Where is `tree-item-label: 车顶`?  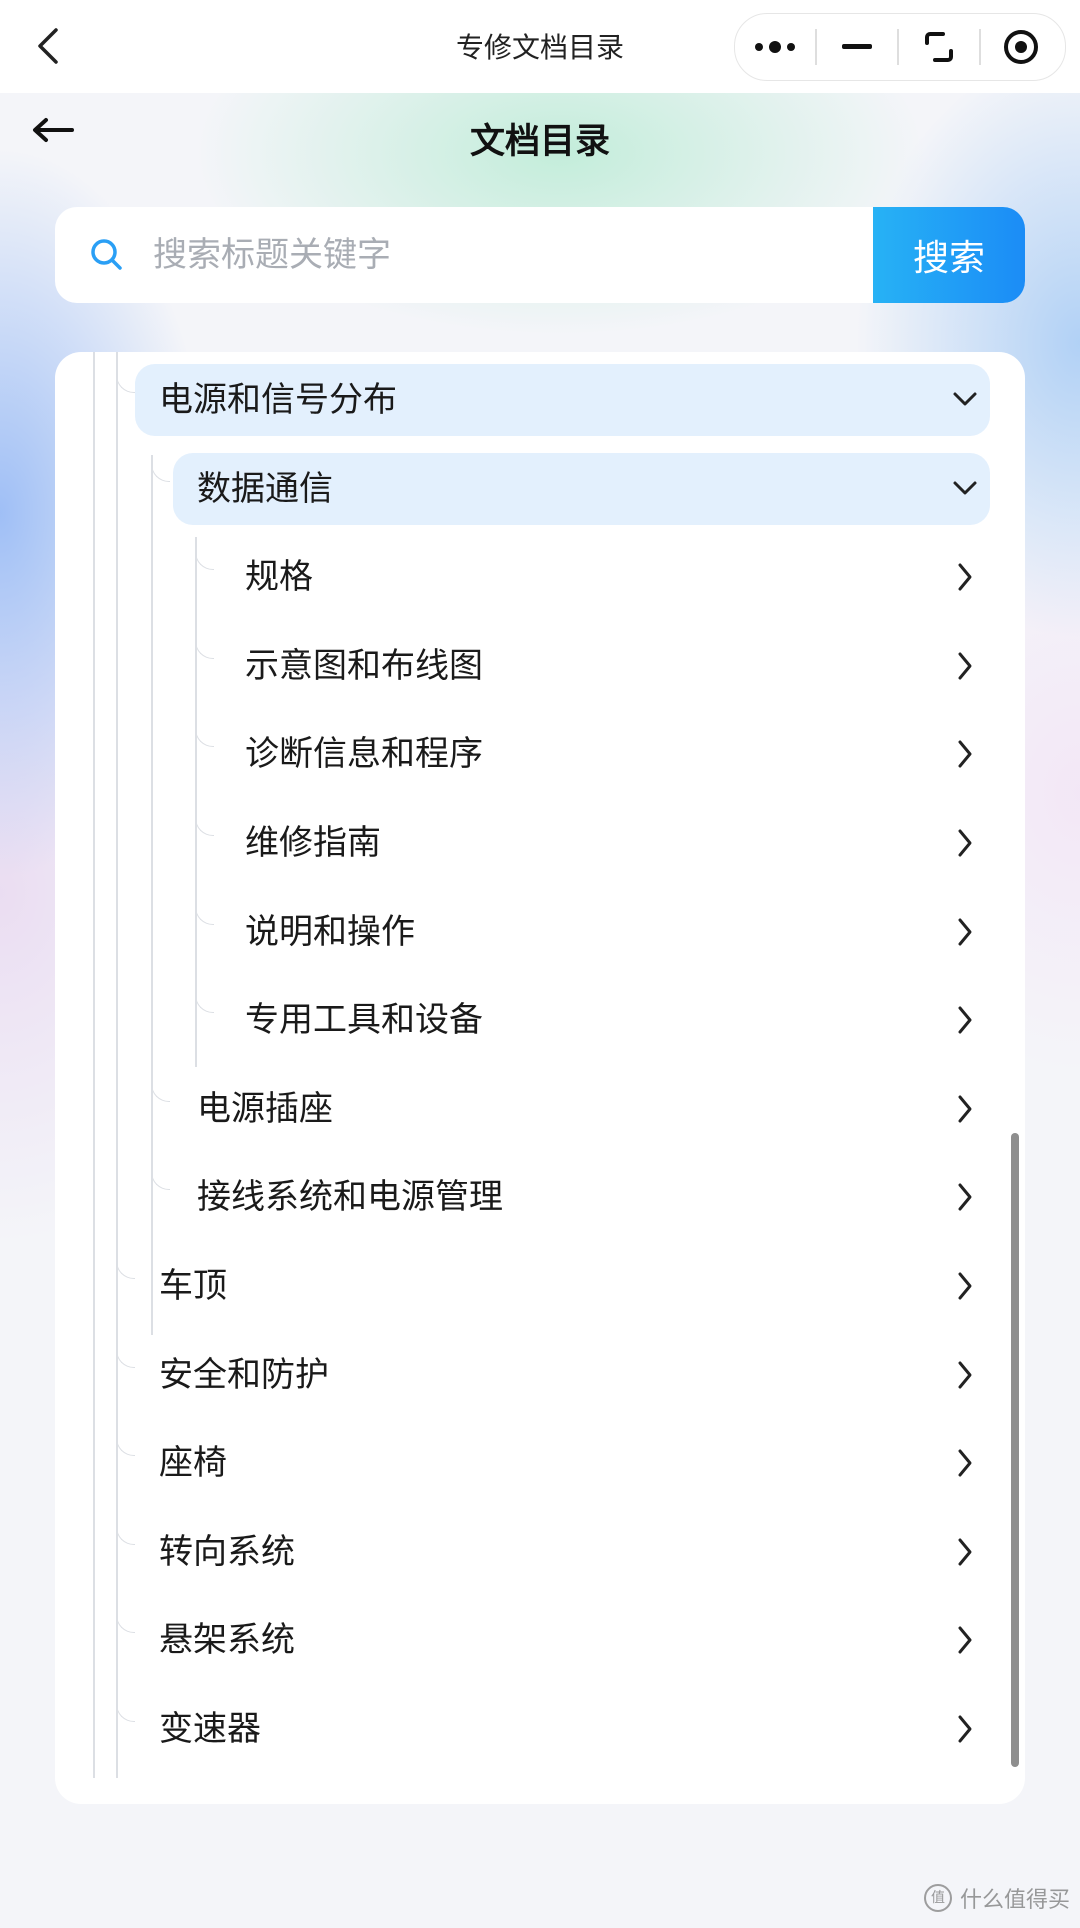 tree-item-label: 车顶 is located at coordinates (193, 1286).